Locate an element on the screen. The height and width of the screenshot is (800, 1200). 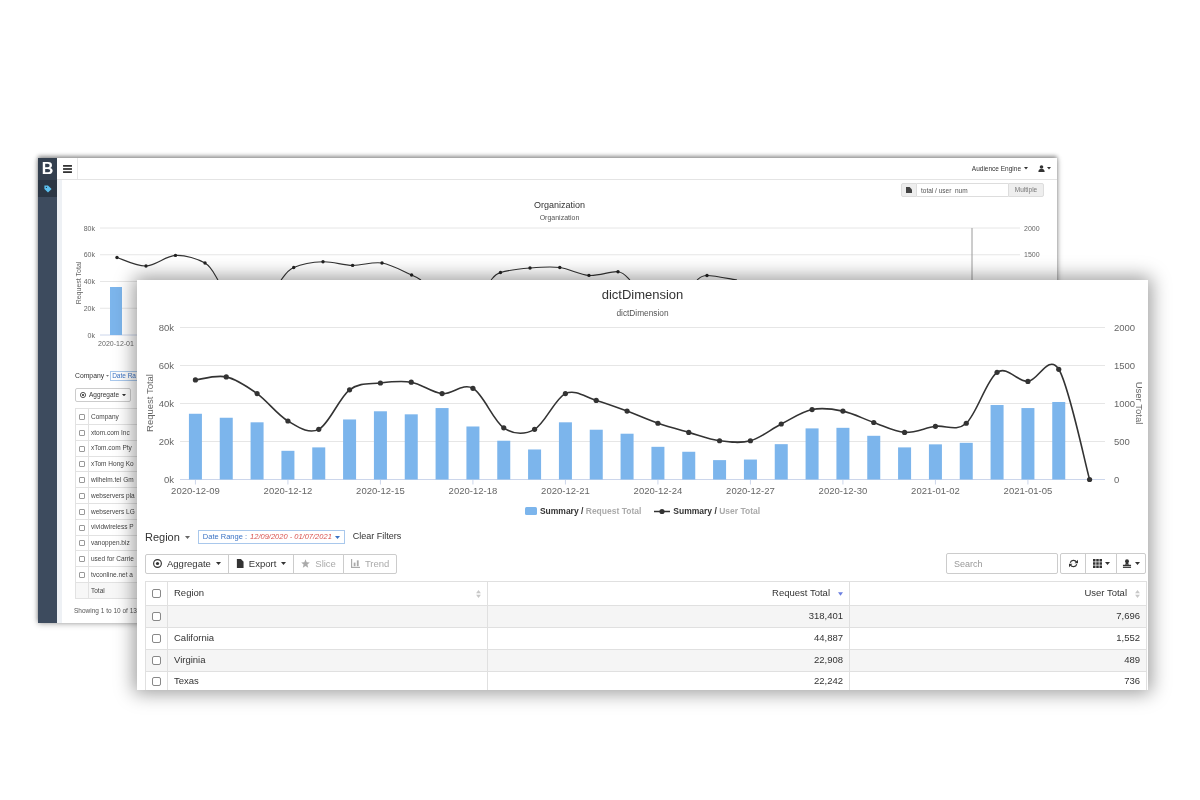
user-dropdown is located at coordinates (1044, 168).